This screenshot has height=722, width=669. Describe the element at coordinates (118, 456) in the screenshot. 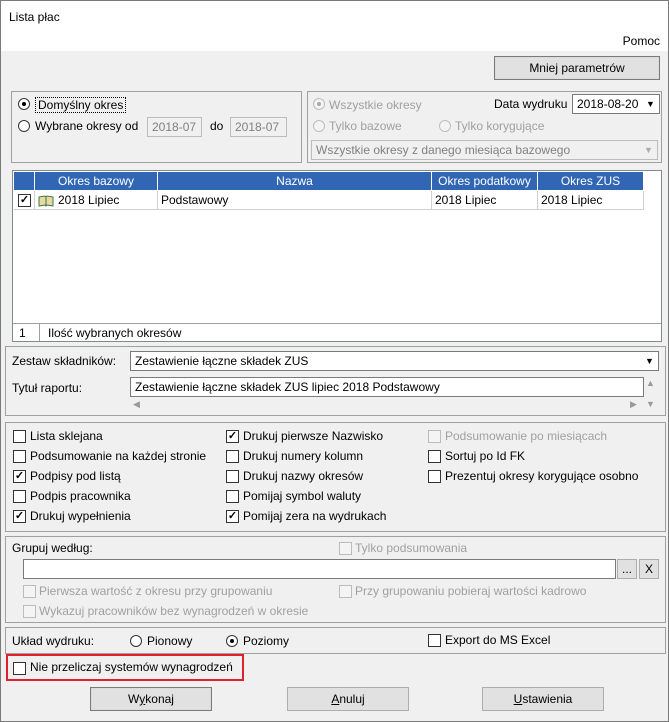

I see `summary-each-page-label: Podsumowanie na każdej stronie` at that location.